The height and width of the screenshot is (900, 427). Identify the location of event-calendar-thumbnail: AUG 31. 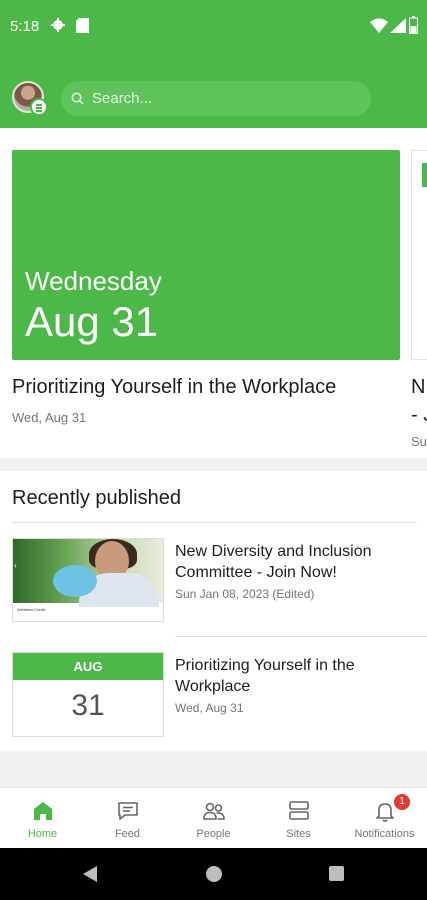
(88, 694).